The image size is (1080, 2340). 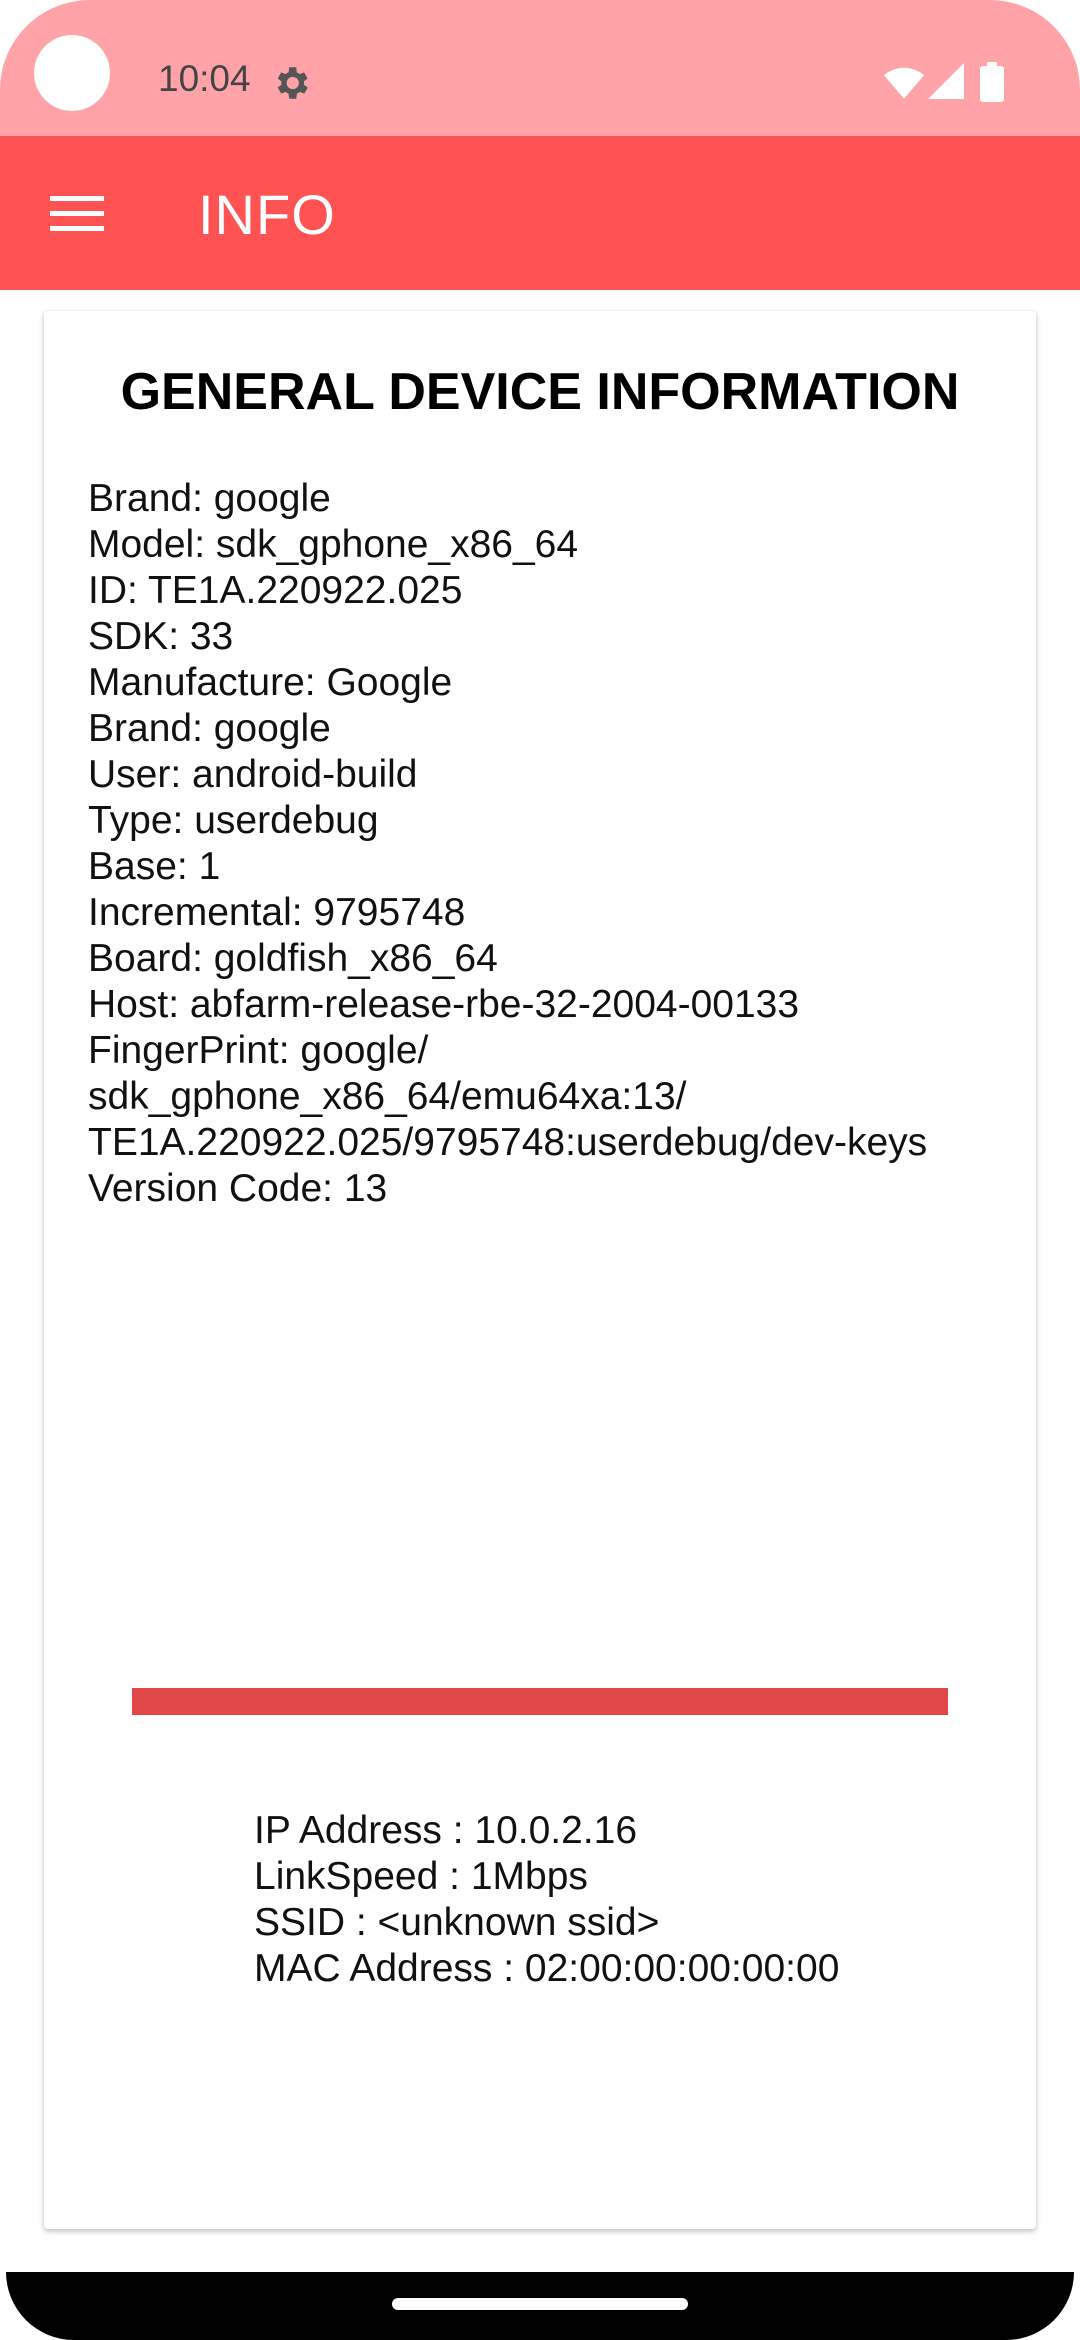 I want to click on info-host: Host: abfarm-release-rbe-32-2004-00133, so click(x=444, y=1004).